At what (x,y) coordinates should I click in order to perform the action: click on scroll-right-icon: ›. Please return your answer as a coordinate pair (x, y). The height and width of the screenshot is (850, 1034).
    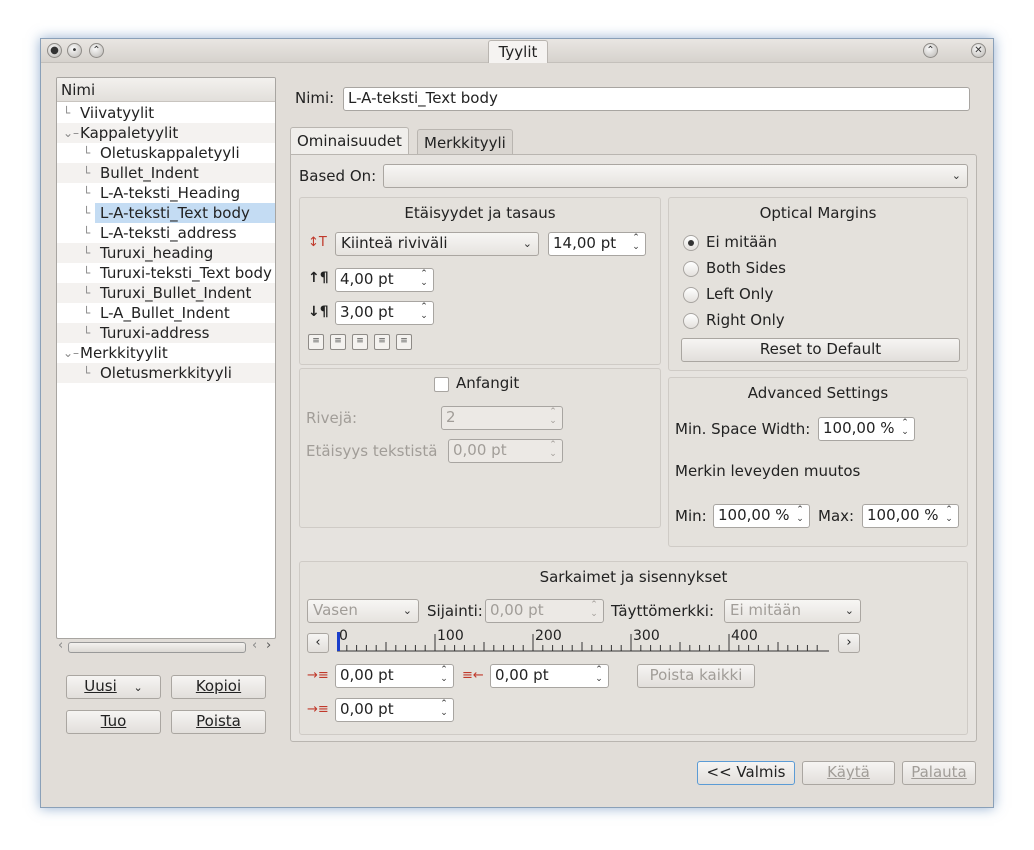
    Looking at the image, I should click on (268, 645).